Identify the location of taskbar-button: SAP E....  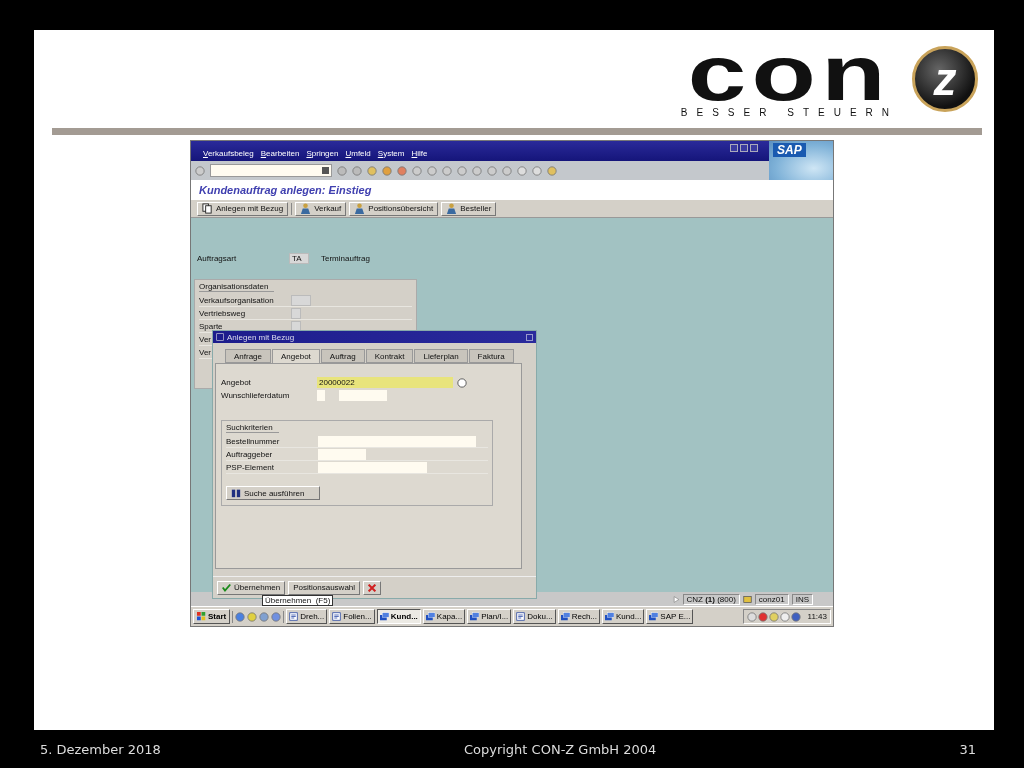
(670, 616).